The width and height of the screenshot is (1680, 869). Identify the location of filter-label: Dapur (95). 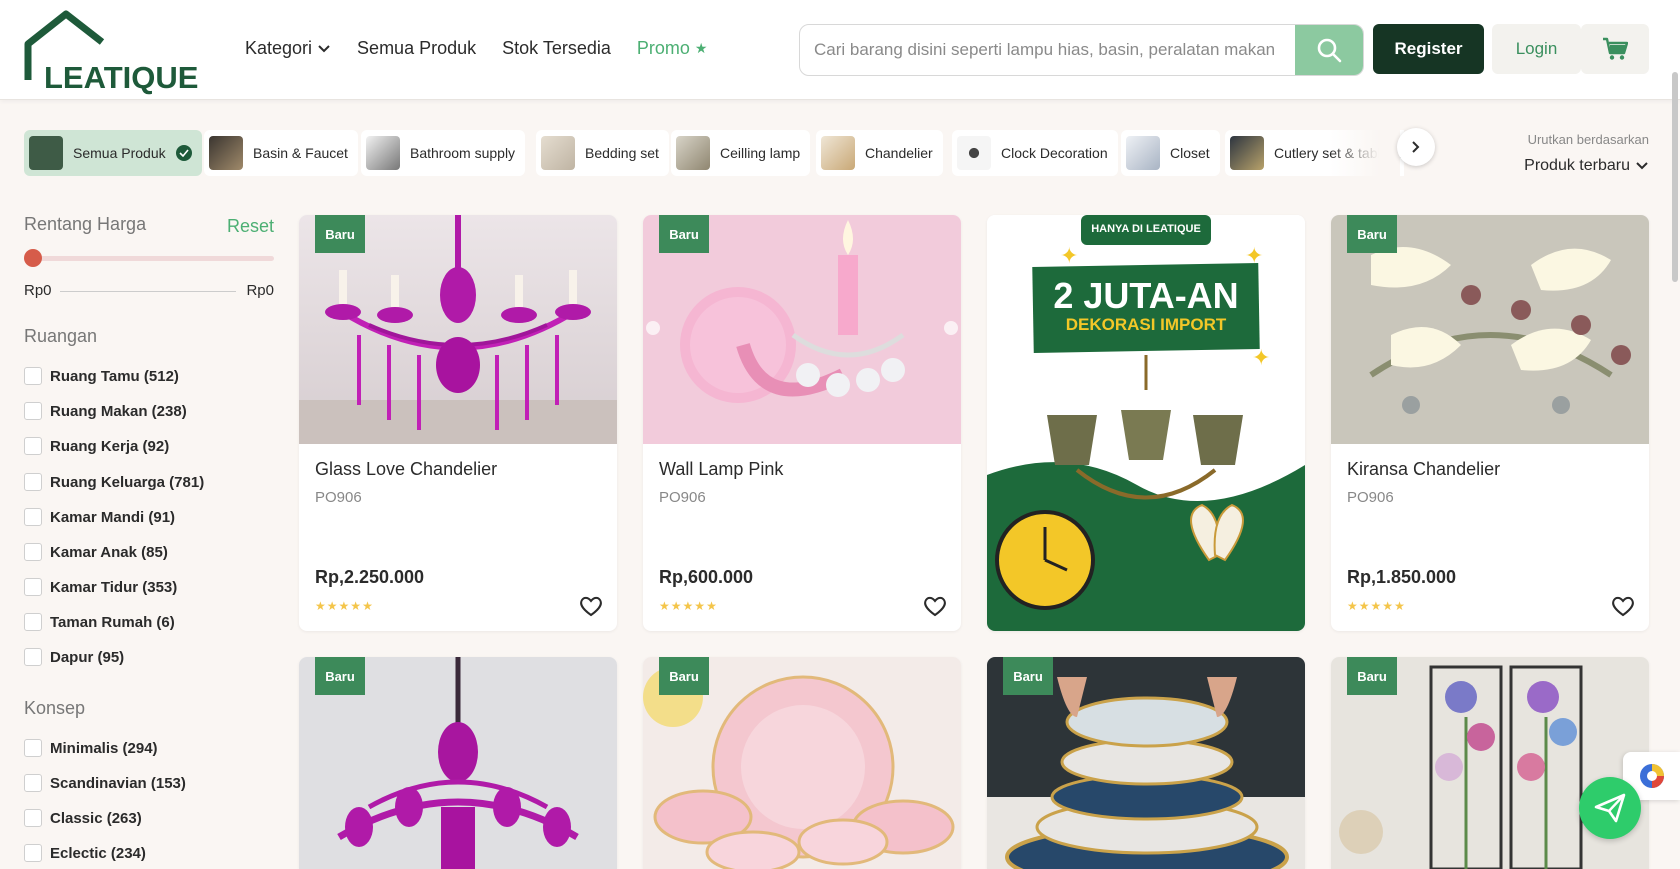
(87, 657).